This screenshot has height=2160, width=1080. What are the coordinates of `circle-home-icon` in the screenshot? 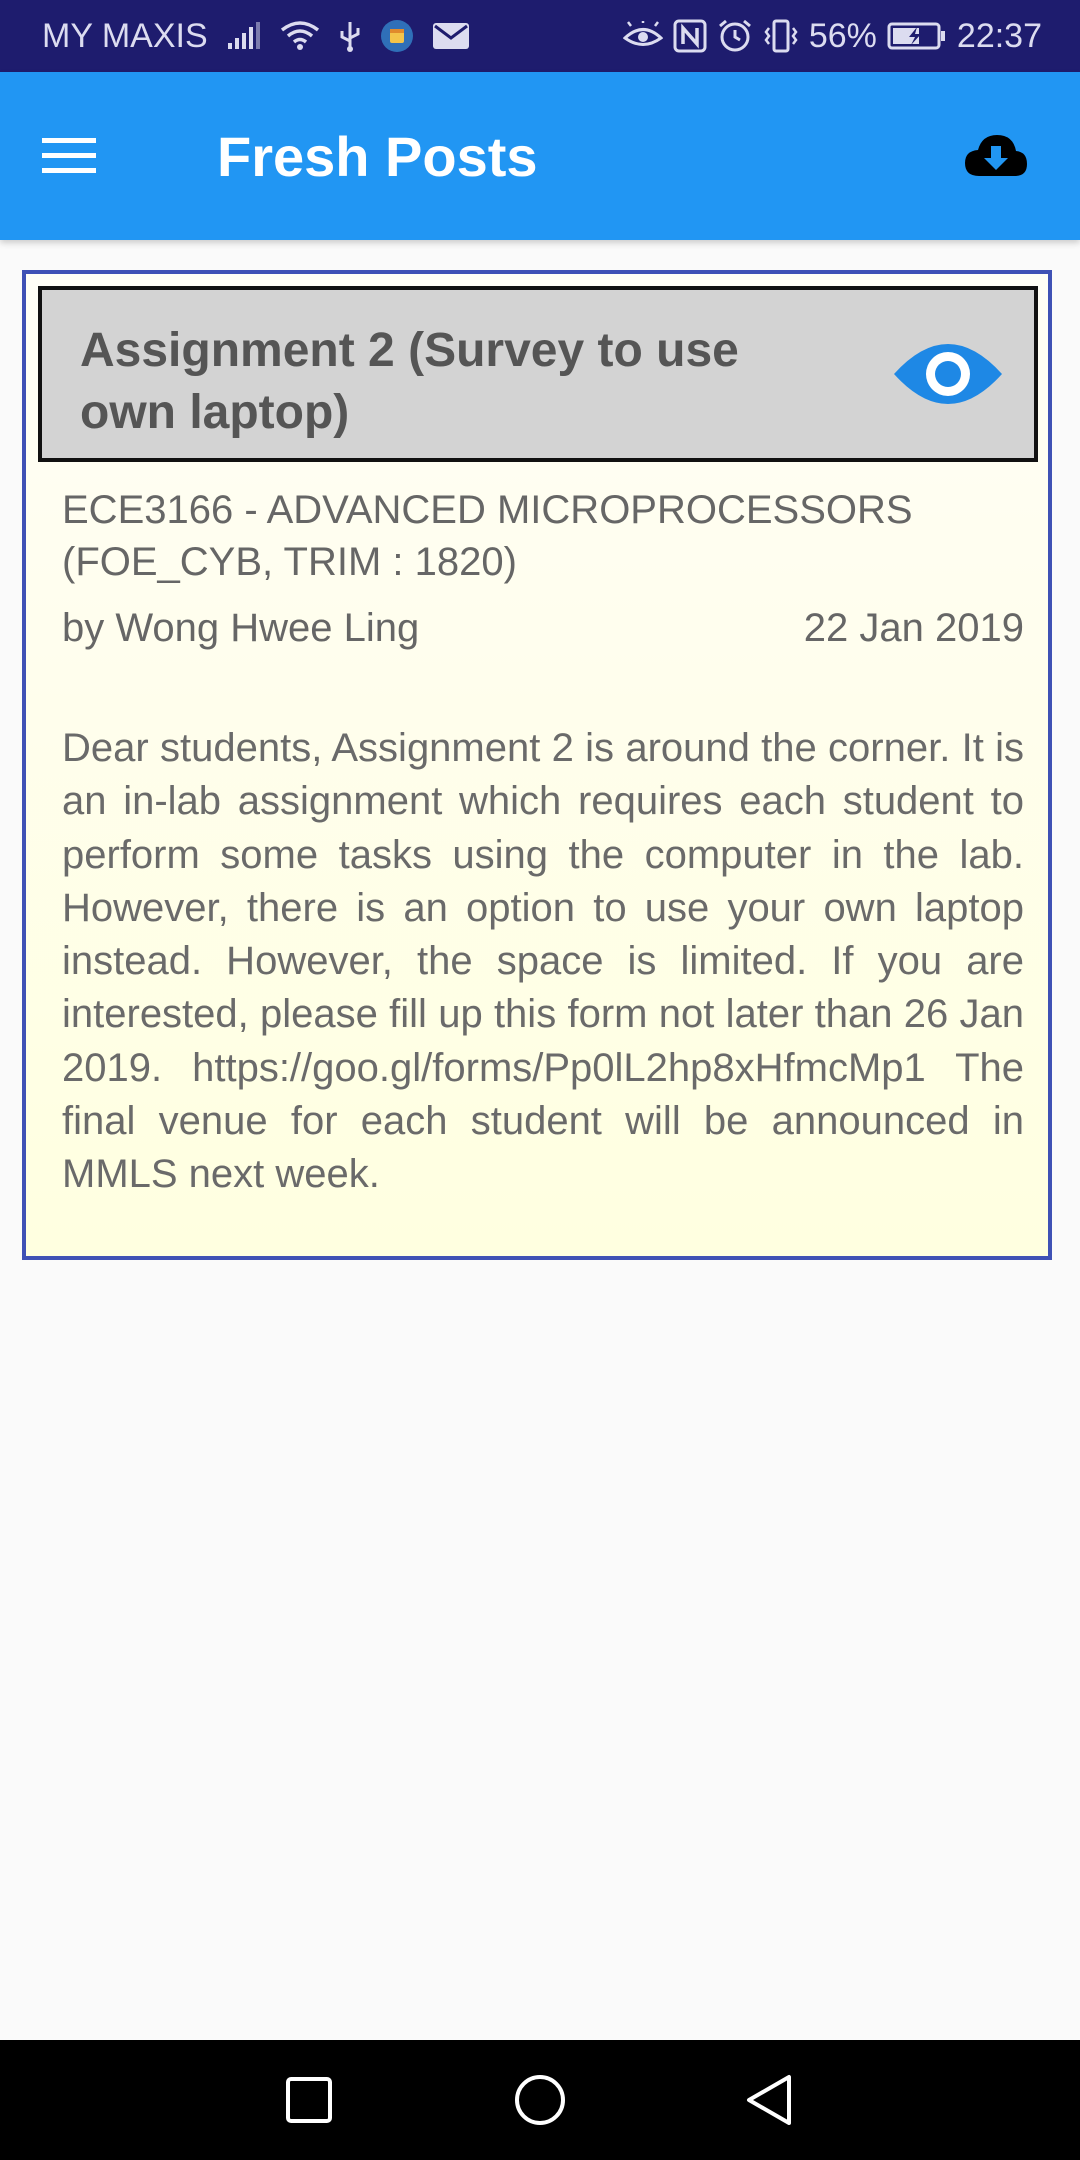 It's located at (540, 2100).